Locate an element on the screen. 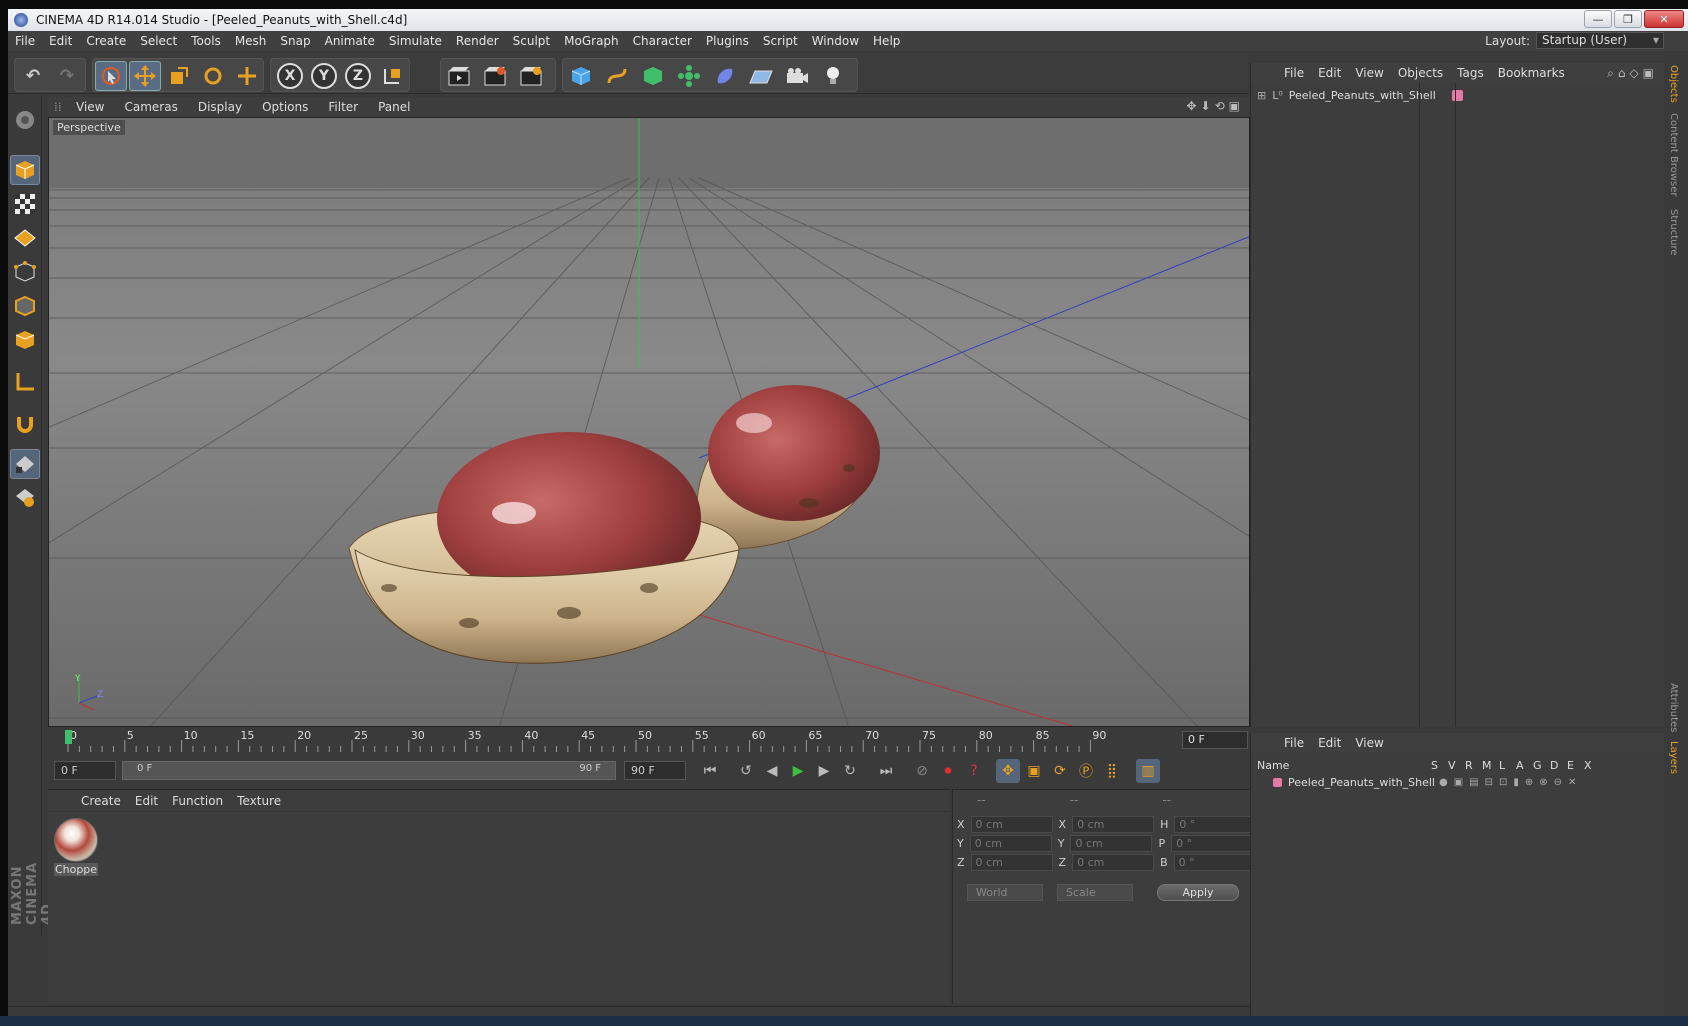  key-rotation-icon: ⟳ is located at coordinates (1060, 771).